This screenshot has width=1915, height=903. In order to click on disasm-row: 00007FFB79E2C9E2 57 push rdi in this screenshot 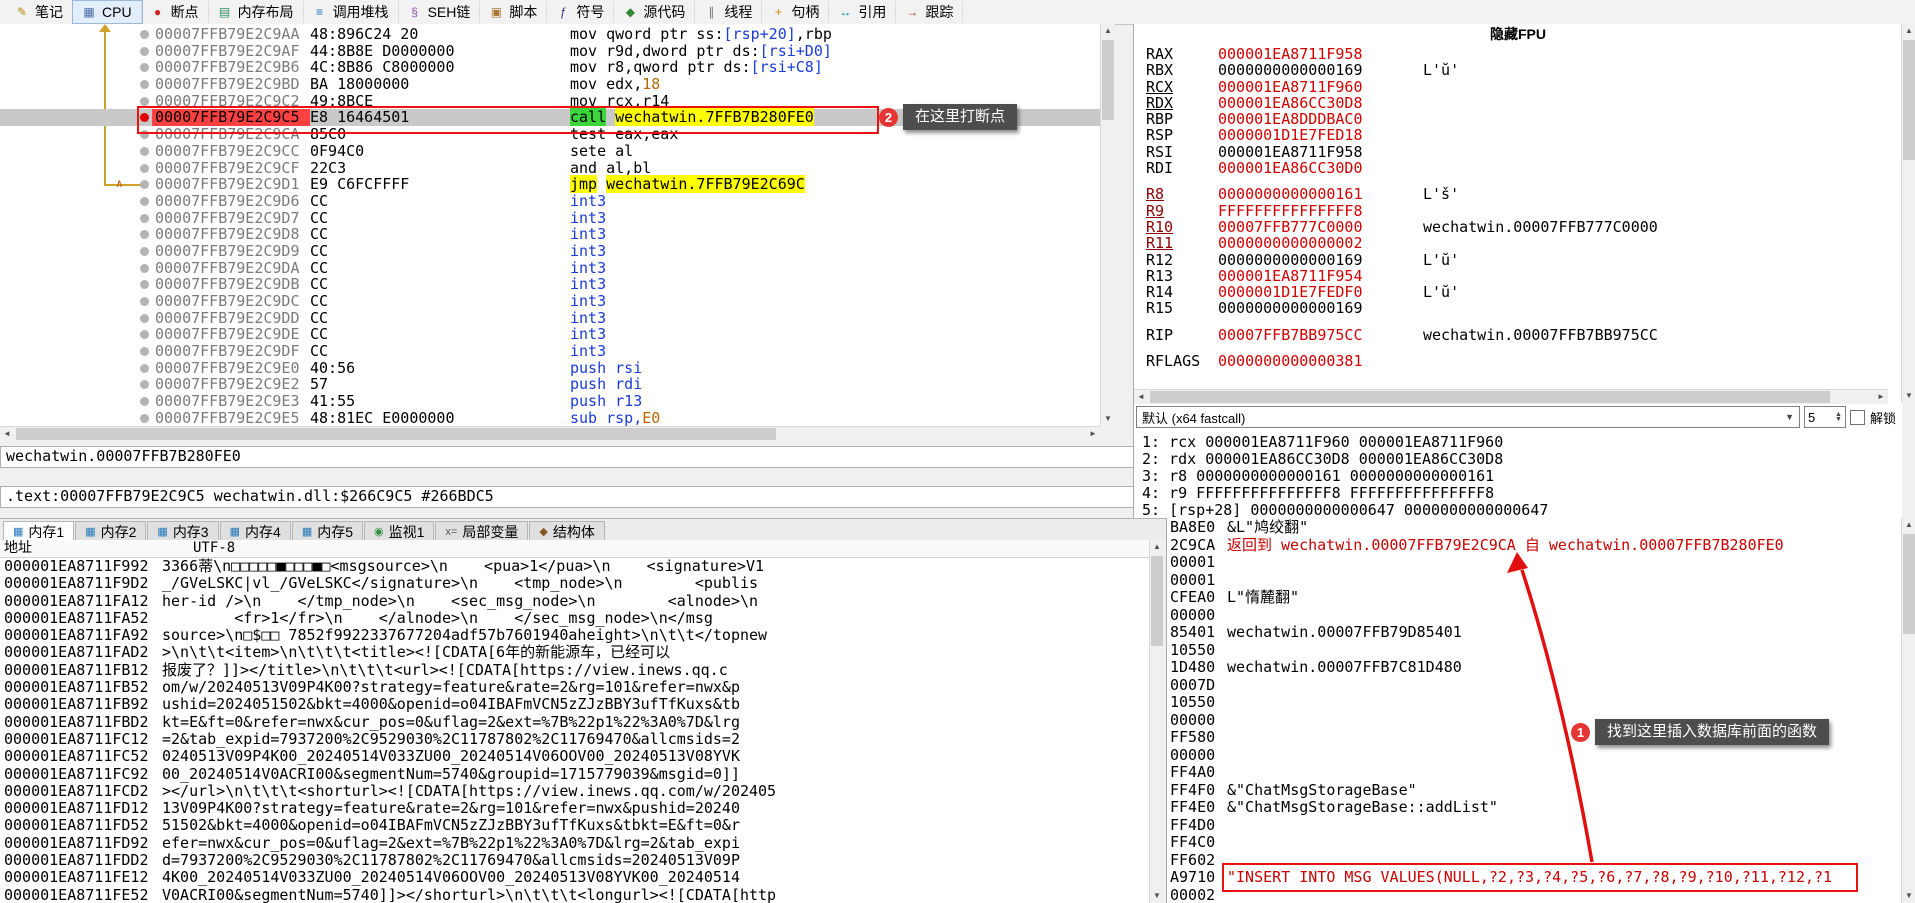, I will do `click(550, 384)`.